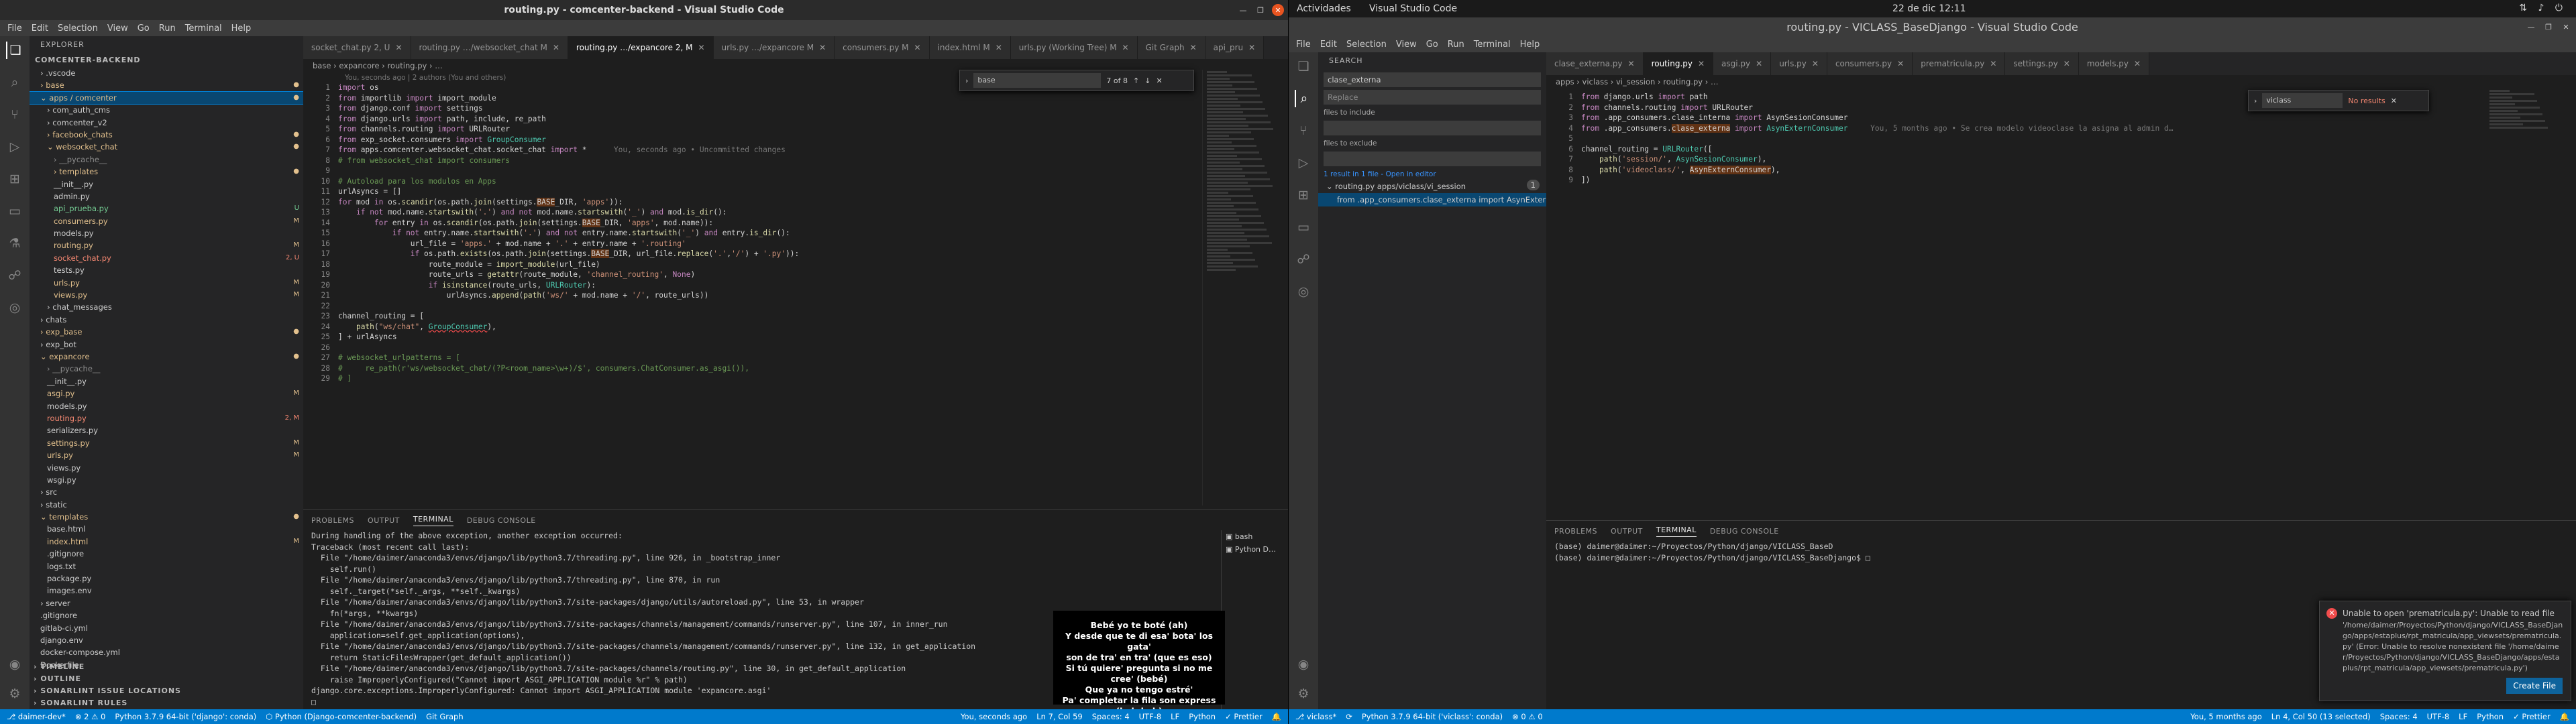  Describe the element at coordinates (1202, 717) in the screenshot. I see `status-item: Python` at that location.